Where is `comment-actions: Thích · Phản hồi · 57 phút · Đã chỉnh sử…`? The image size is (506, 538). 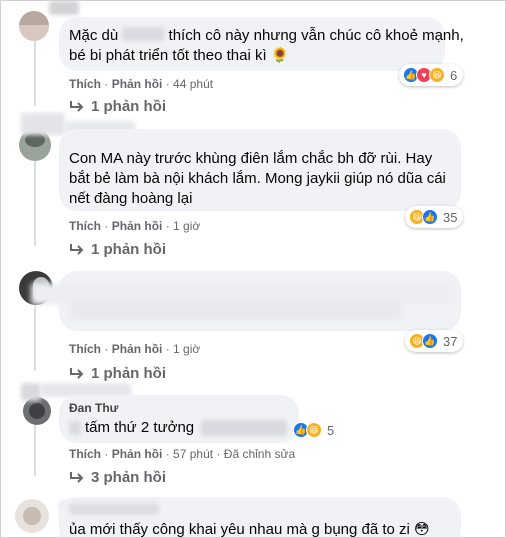 comment-actions: Thích · Phản hồi · 57 phút · Đã chỉnh sử… is located at coordinates (182, 454).